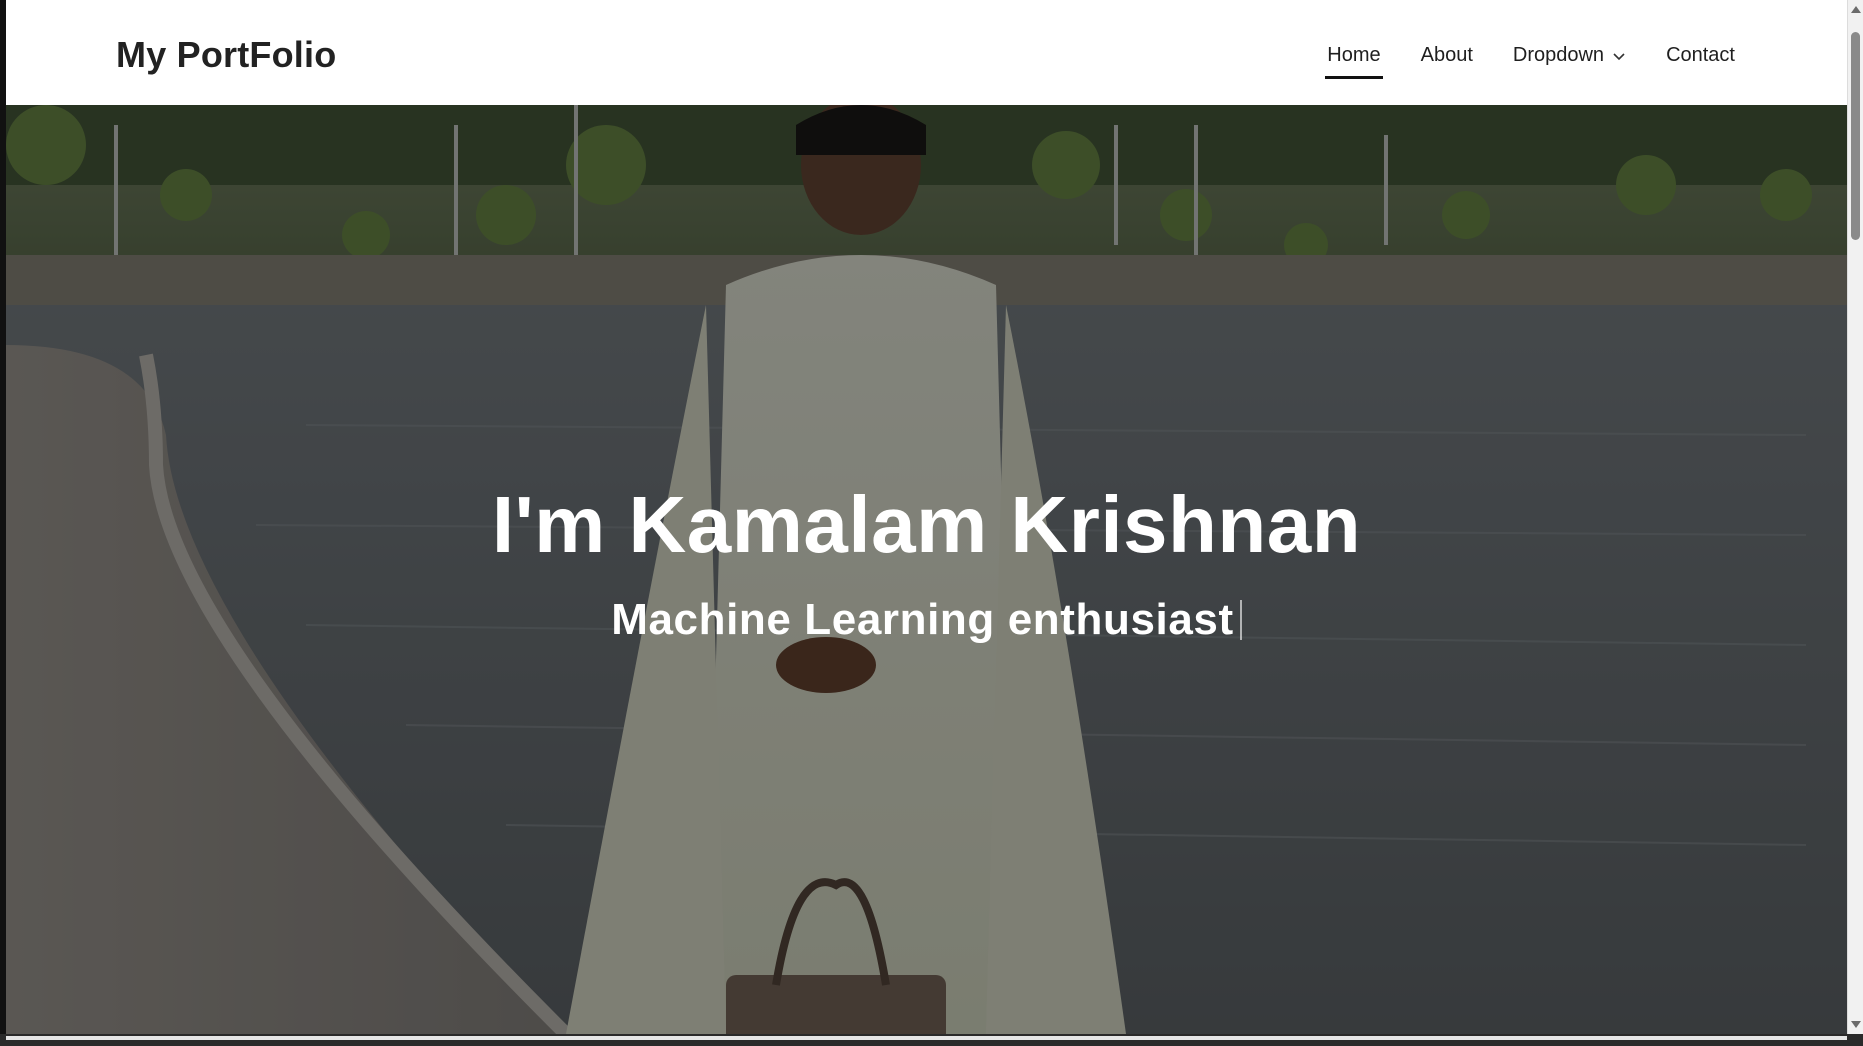 The width and height of the screenshot is (1863, 1046). I want to click on nav-dropdown-label: Dropdown, so click(1558, 55).